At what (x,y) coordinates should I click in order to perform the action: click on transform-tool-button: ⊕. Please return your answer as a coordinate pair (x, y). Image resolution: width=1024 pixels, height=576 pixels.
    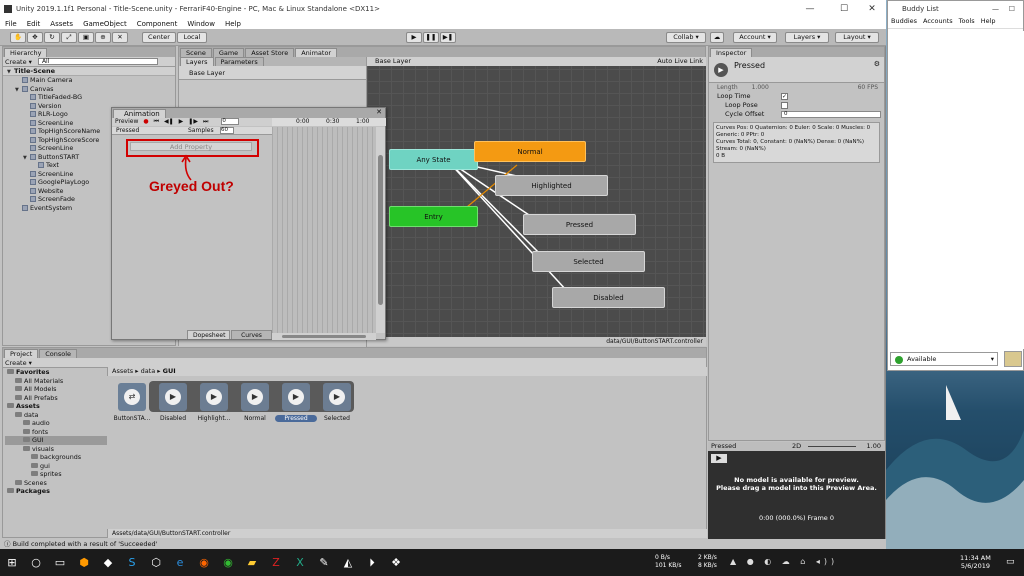
    Looking at the image, I should click on (103, 37).